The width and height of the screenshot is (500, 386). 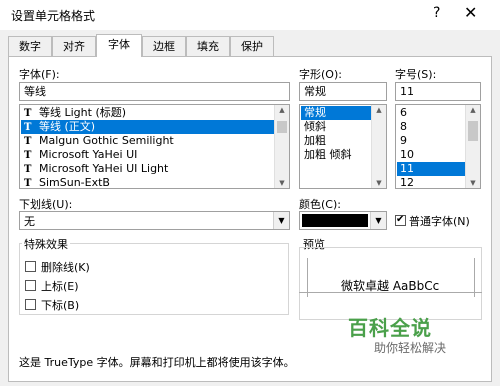 What do you see at coordinates (154, 91) in the screenshot?
I see `font-name-input: 等线` at bounding box center [154, 91].